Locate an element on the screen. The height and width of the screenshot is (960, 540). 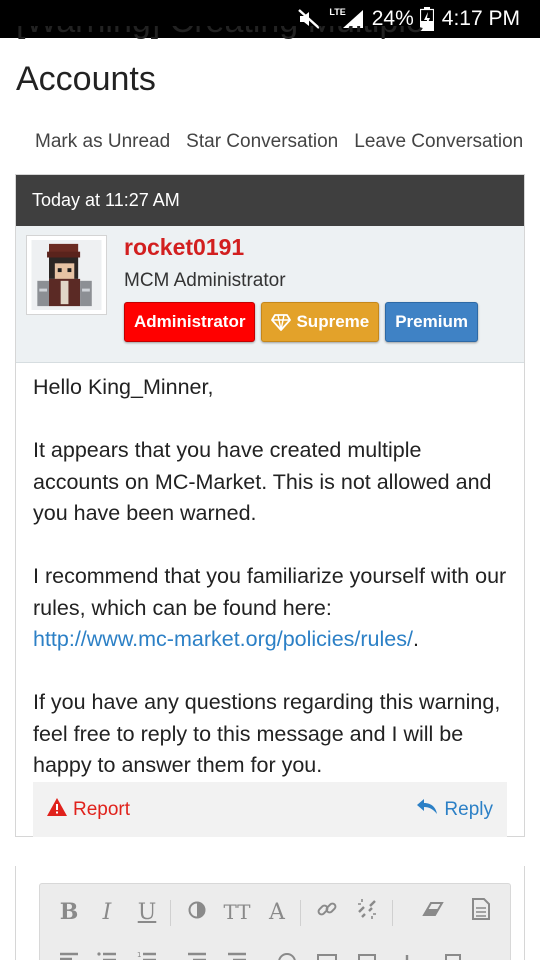
reply-editor: B I U TT A 1 is located at coordinates (270, 913).